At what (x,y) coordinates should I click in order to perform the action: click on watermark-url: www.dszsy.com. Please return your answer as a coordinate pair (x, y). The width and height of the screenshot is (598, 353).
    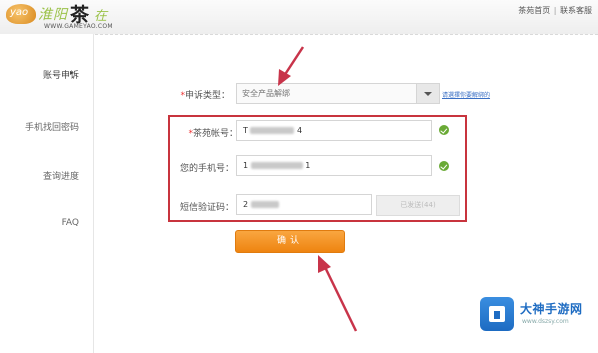
    Looking at the image, I should click on (545, 321).